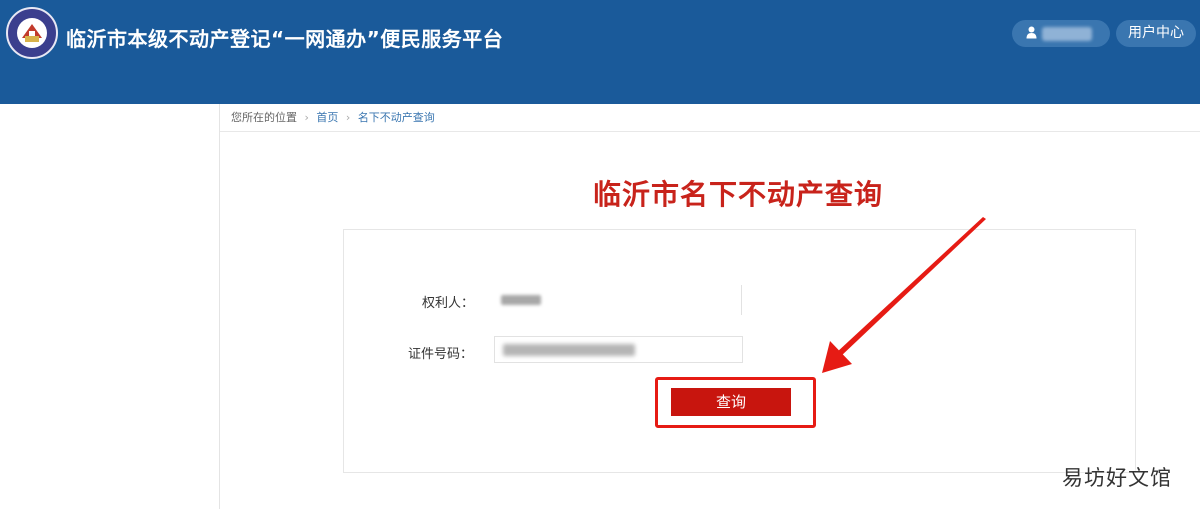 This screenshot has width=1200, height=509. Describe the element at coordinates (1117, 478) in the screenshot. I see `watermark: 易坊好文馆` at that location.